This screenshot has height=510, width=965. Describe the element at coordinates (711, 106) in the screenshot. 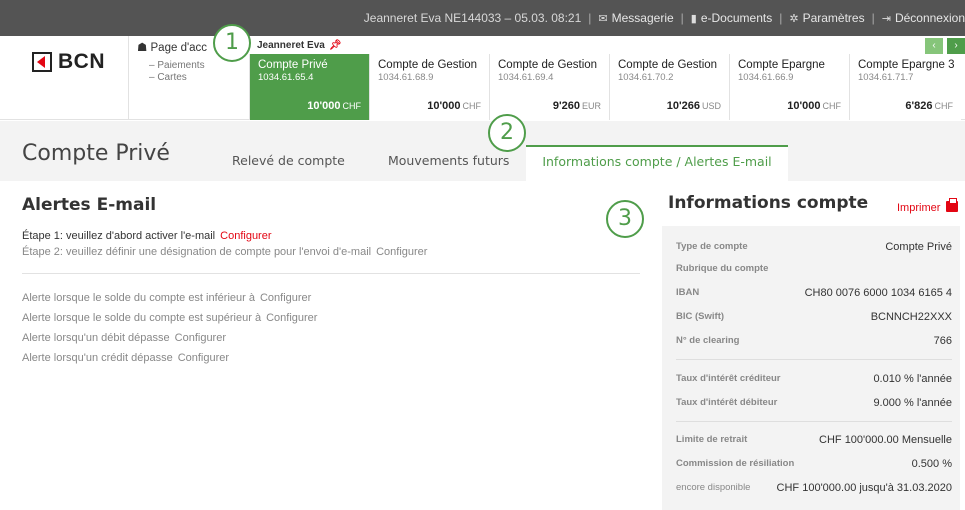

I see `balance-currency: USD` at that location.